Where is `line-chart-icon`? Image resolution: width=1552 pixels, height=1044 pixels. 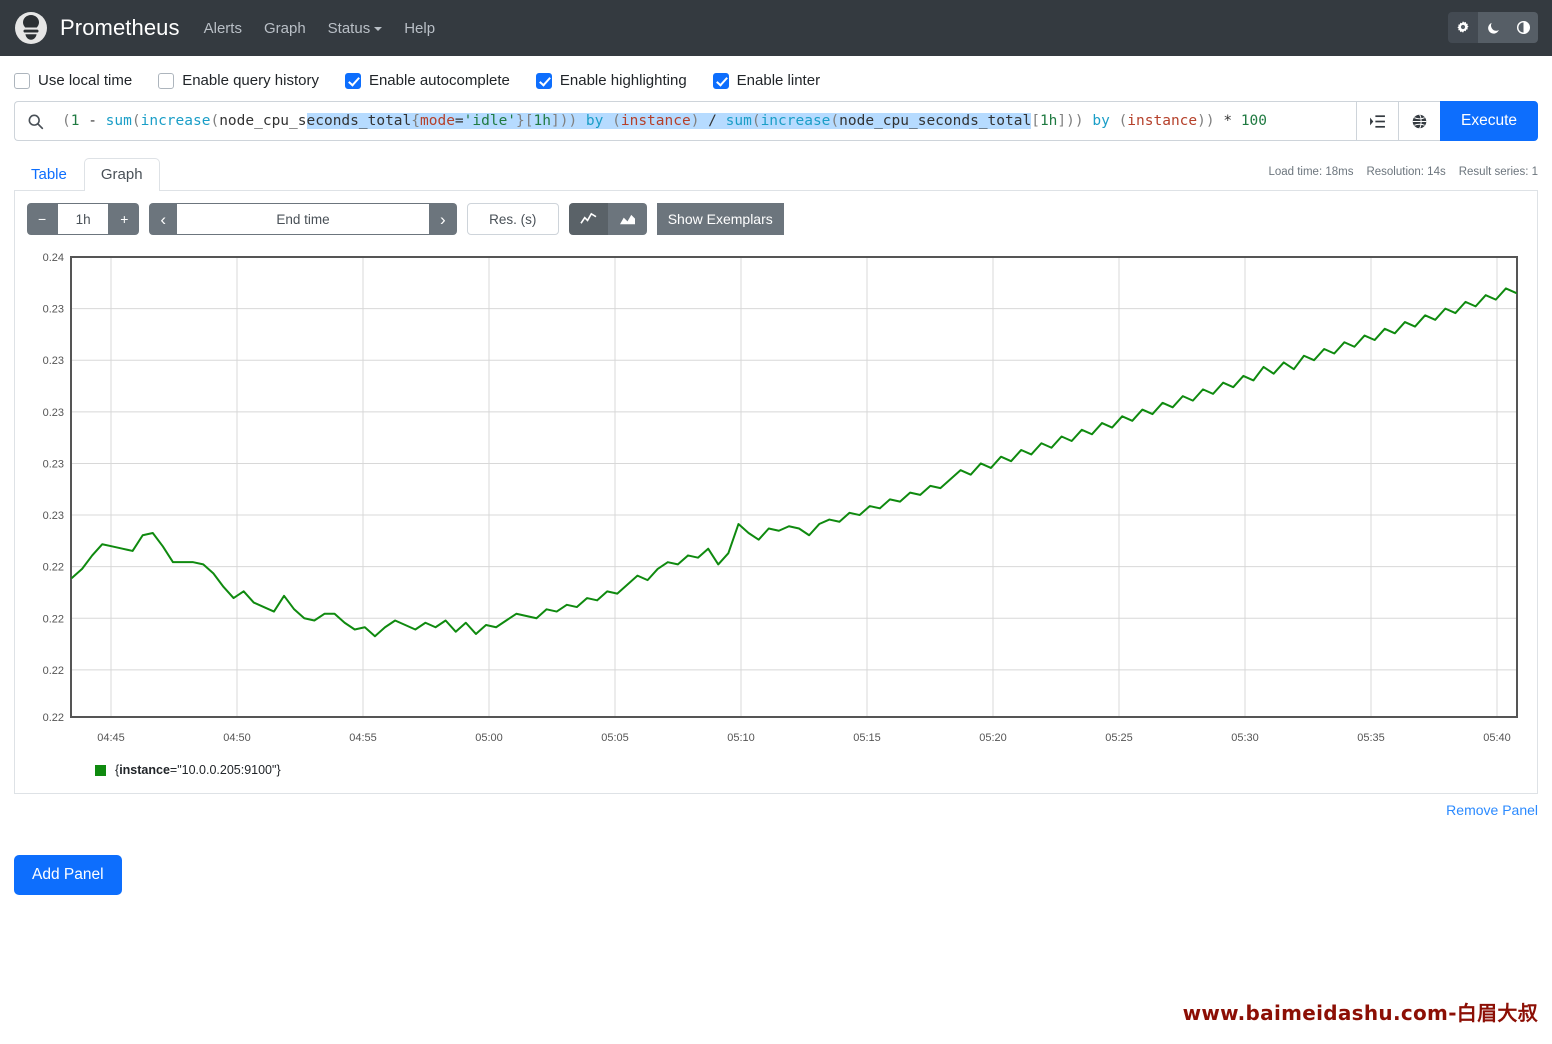 line-chart-icon is located at coordinates (588, 218).